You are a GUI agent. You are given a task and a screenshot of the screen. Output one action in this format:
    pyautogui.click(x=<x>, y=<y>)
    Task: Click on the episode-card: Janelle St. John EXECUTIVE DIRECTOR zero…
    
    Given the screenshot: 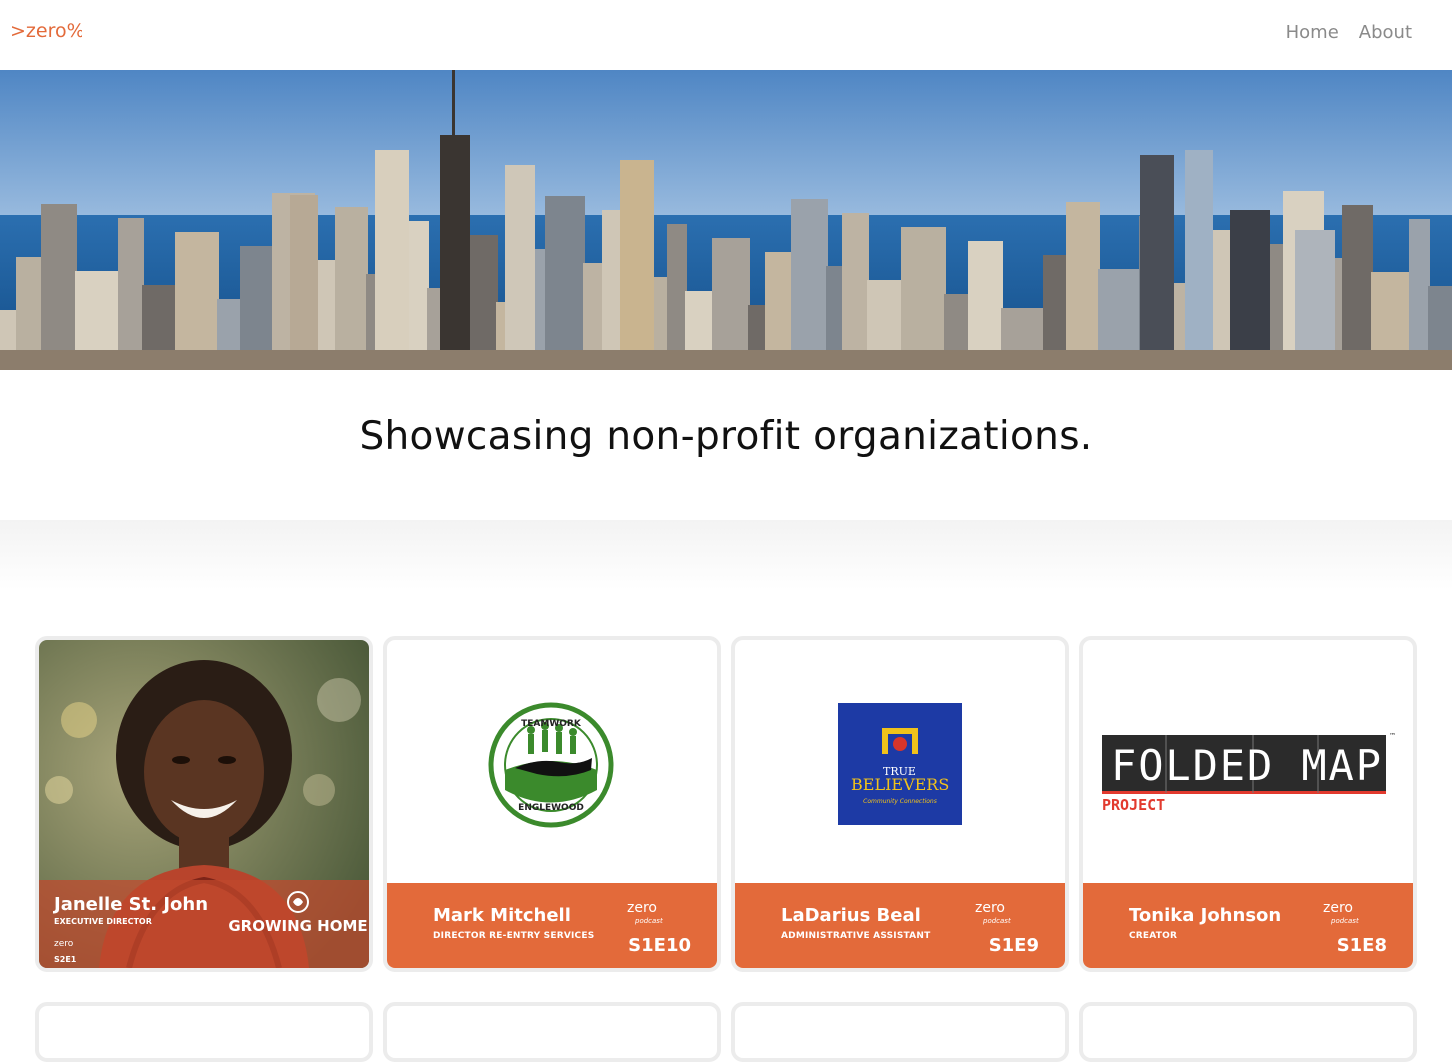 What is the action you would take?
    pyautogui.click(x=204, y=804)
    